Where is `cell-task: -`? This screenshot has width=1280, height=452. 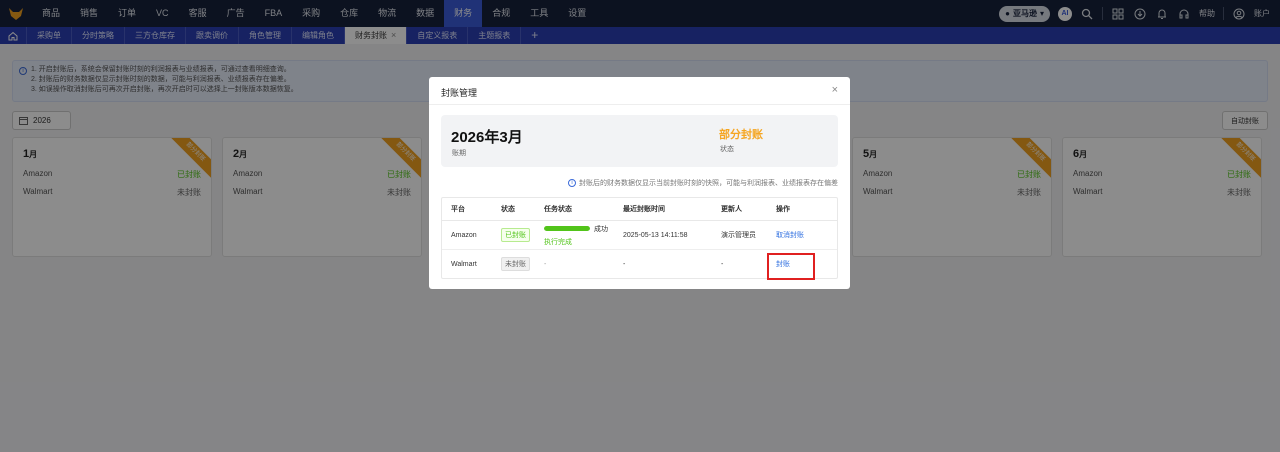
cell-task: - is located at coordinates (545, 264).